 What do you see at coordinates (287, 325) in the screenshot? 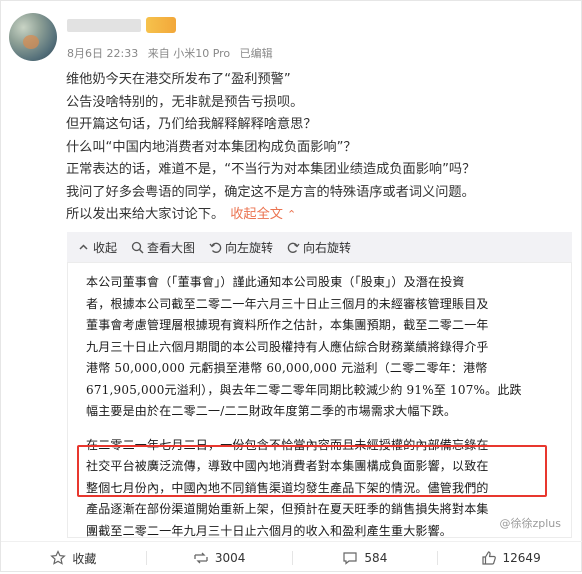
I see `doc-line: 董事會考慮管理層根據現有資料所作之估計，本集團預期，截至二零二一年` at bounding box center [287, 325].